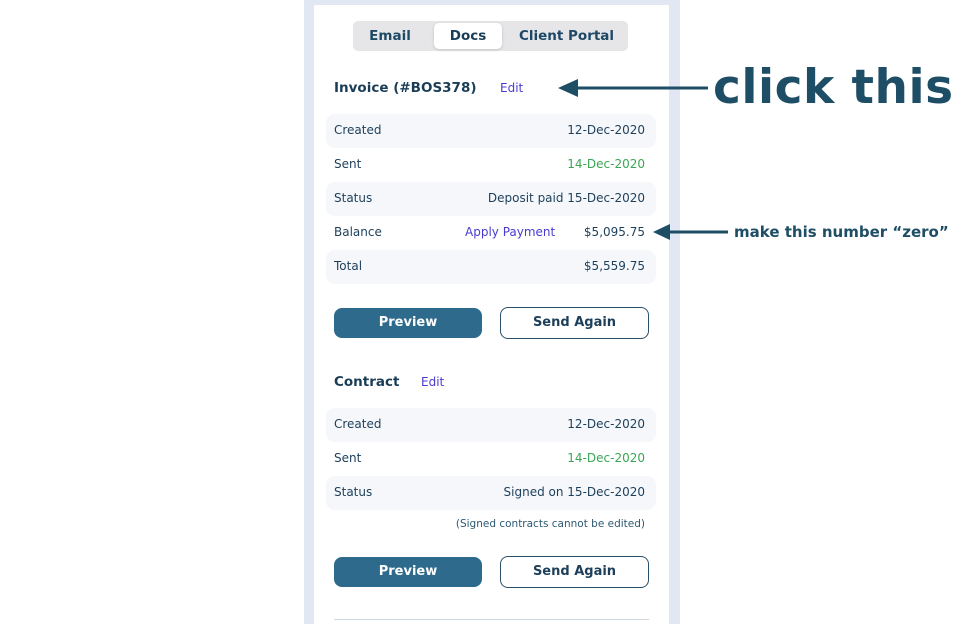 The image size is (976, 624). What do you see at coordinates (574, 323) in the screenshot?
I see `invoice-send-again-button: Send Again` at bounding box center [574, 323].